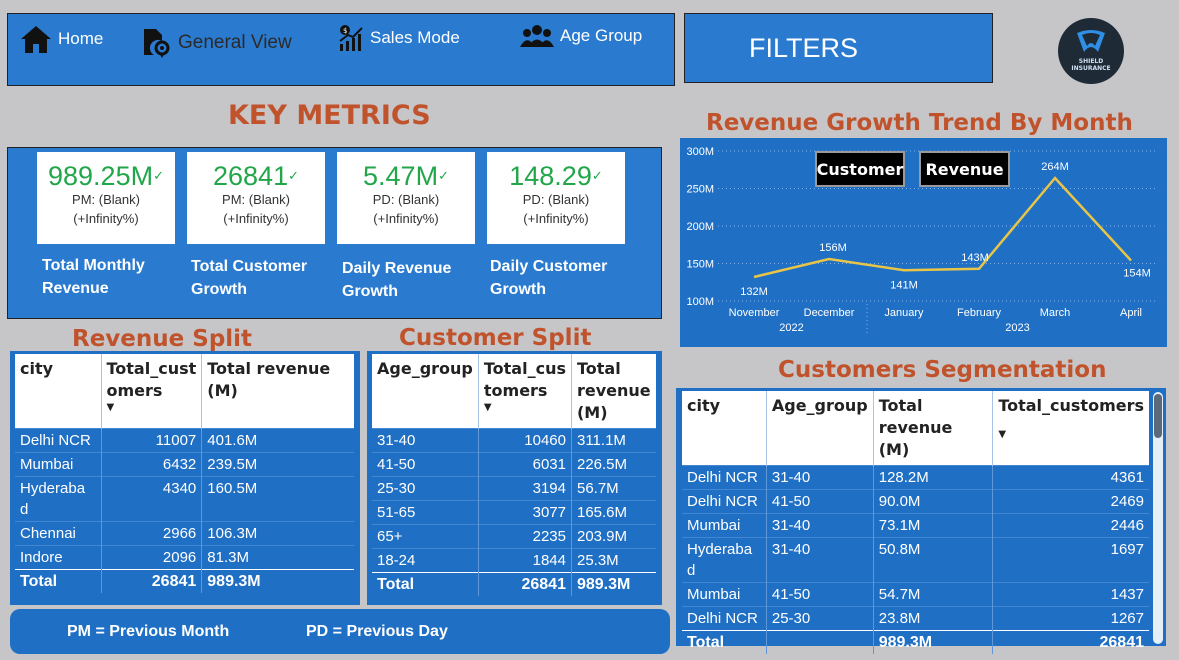 The height and width of the screenshot is (660, 1179). I want to click on sort-desc-icon: ▼, so click(1002, 434).